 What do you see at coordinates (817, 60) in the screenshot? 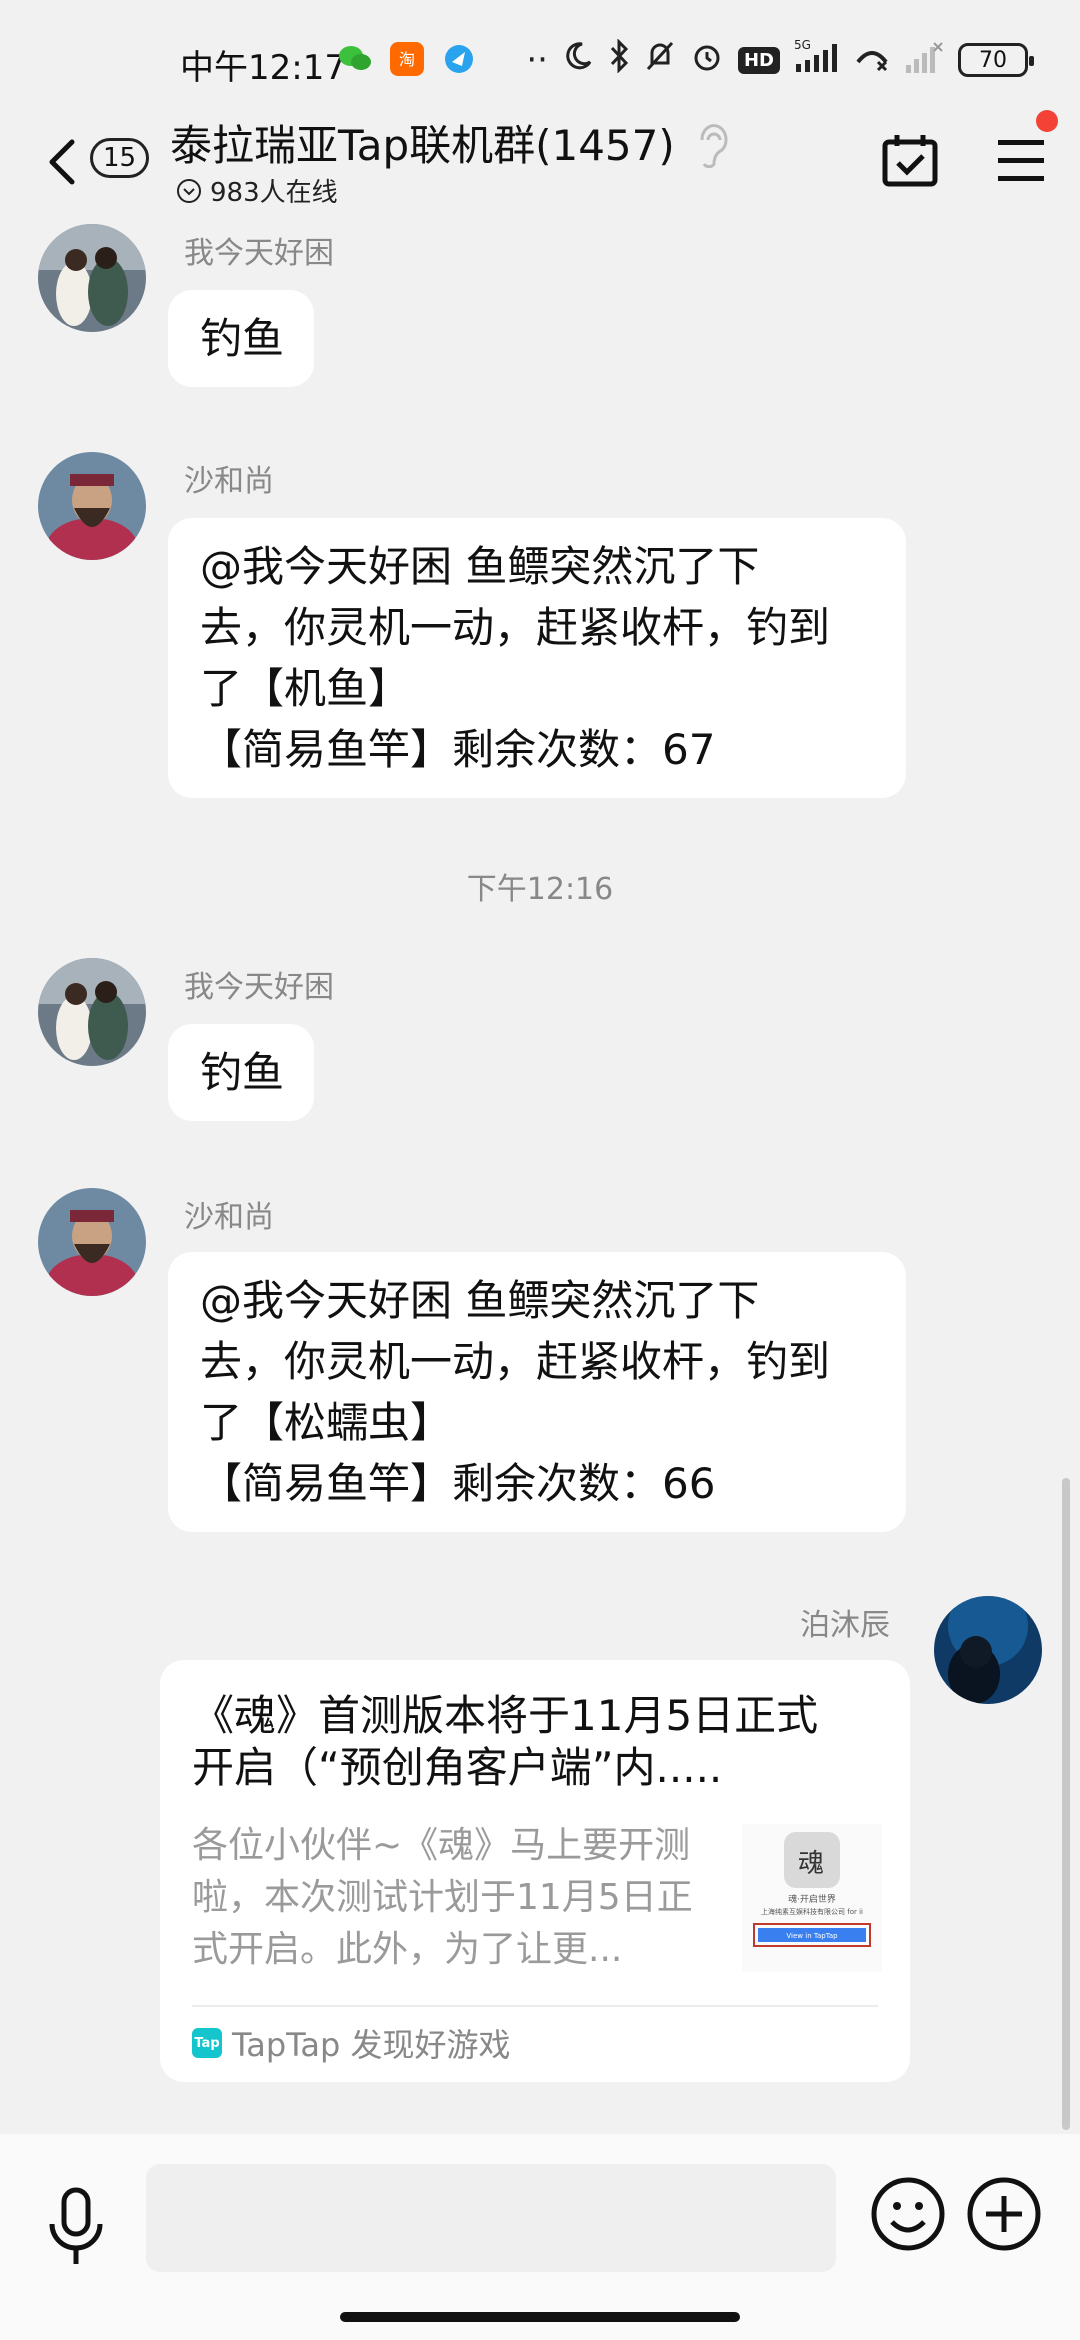
I see `cellular-signal-icon: 5G` at bounding box center [817, 60].